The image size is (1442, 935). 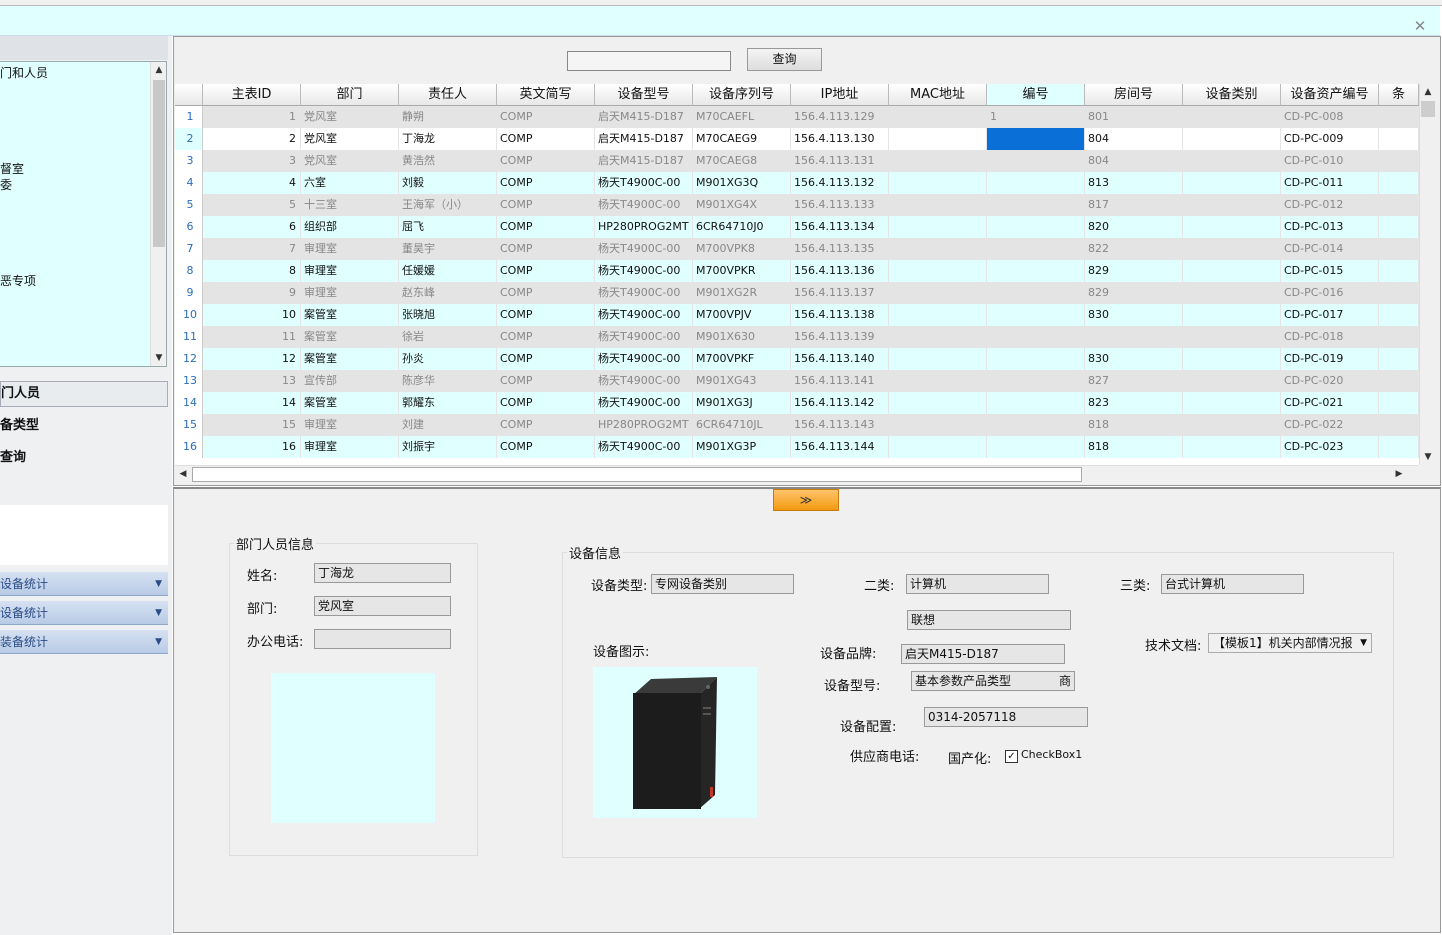 What do you see at coordinates (382, 606) in the screenshot?
I see `dept-field: 党风室` at bounding box center [382, 606].